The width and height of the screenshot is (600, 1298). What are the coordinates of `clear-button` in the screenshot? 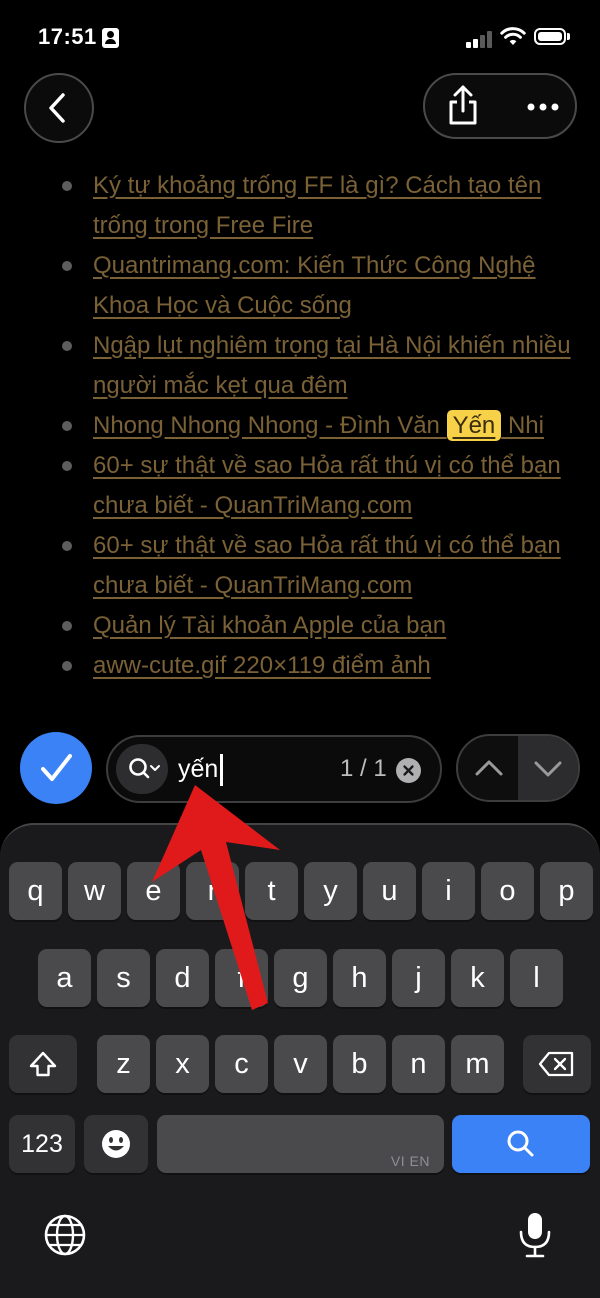 It's located at (408, 770).